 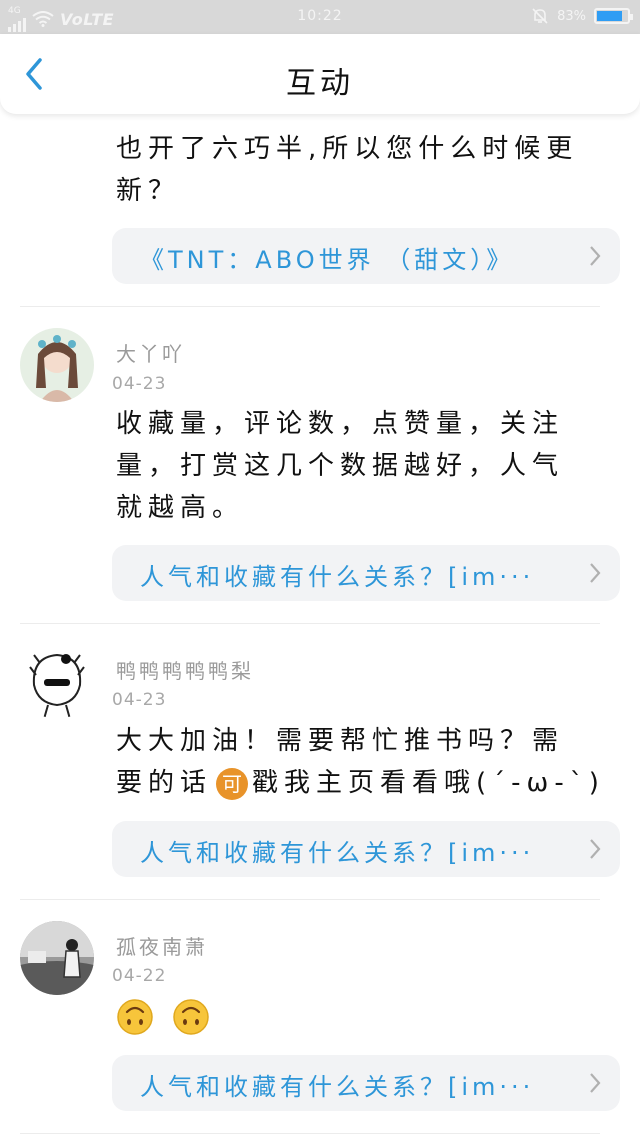 I want to click on comment-fragment: 要的话, so click(x=164, y=783).